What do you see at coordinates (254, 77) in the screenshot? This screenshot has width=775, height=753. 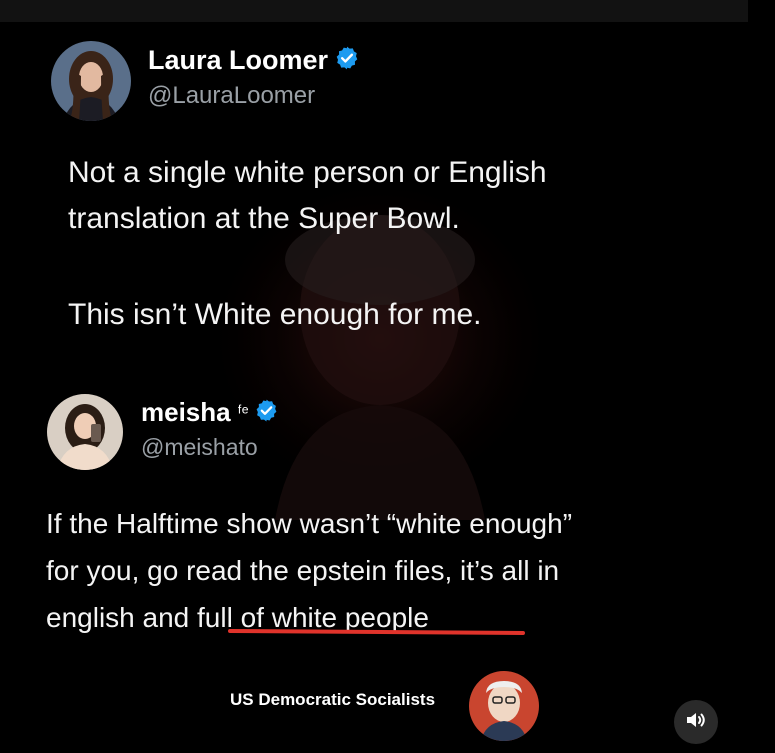 I see `tweet1-ids: Laura Loomer @LauraLoomer` at bounding box center [254, 77].